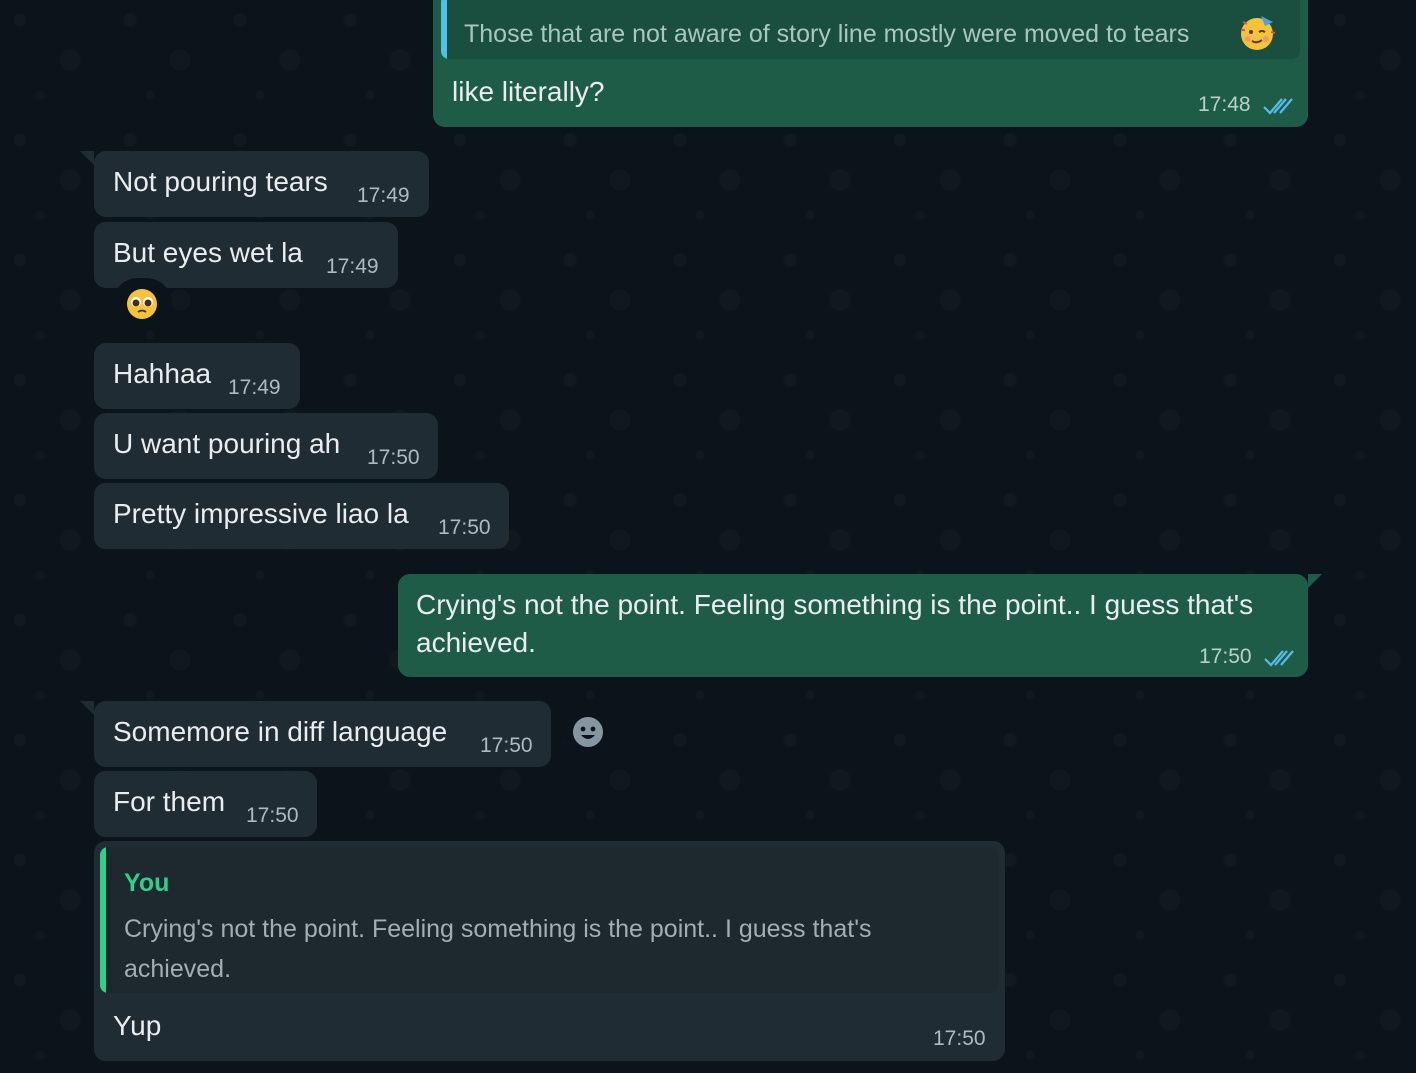 This screenshot has height=1073, width=1416. I want to click on message-incoming: Hahhaa 17:49, so click(197, 376).